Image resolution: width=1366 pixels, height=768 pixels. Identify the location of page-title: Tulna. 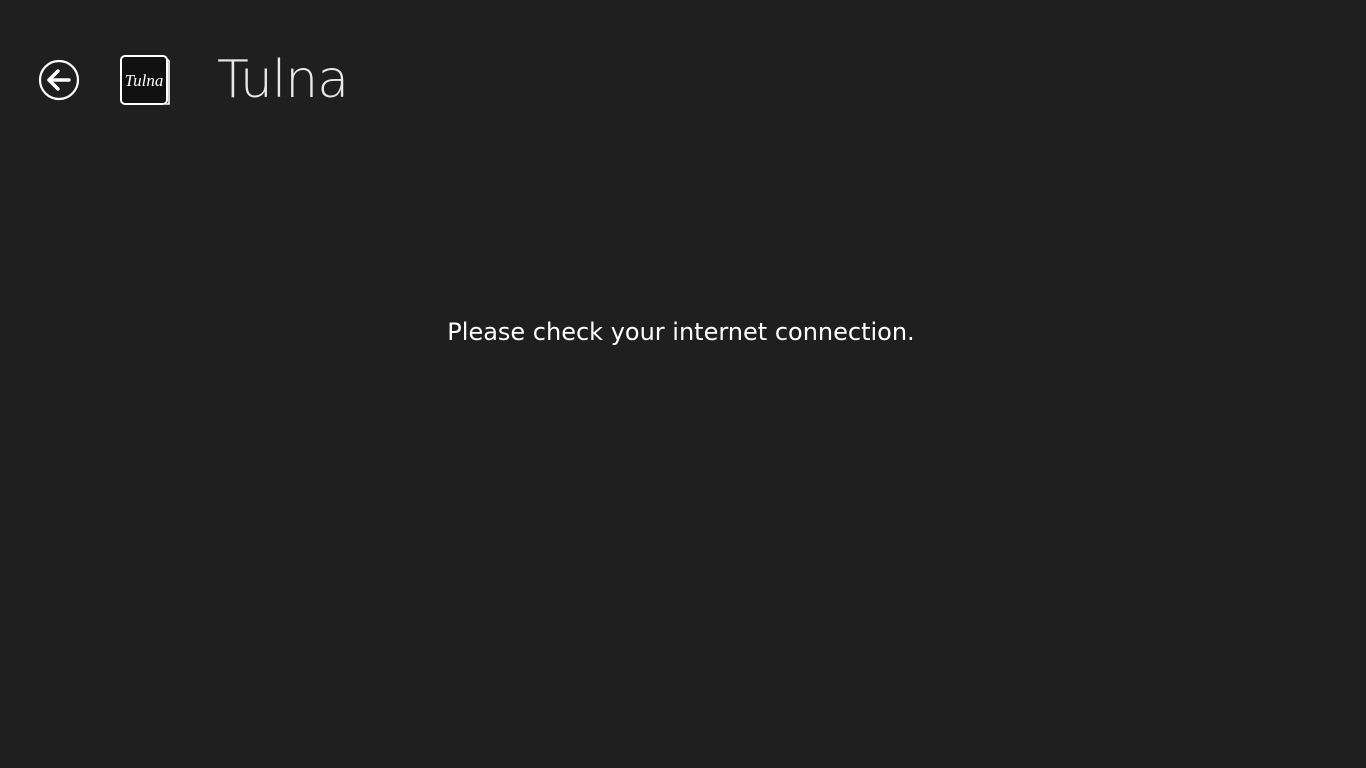
(283, 80).